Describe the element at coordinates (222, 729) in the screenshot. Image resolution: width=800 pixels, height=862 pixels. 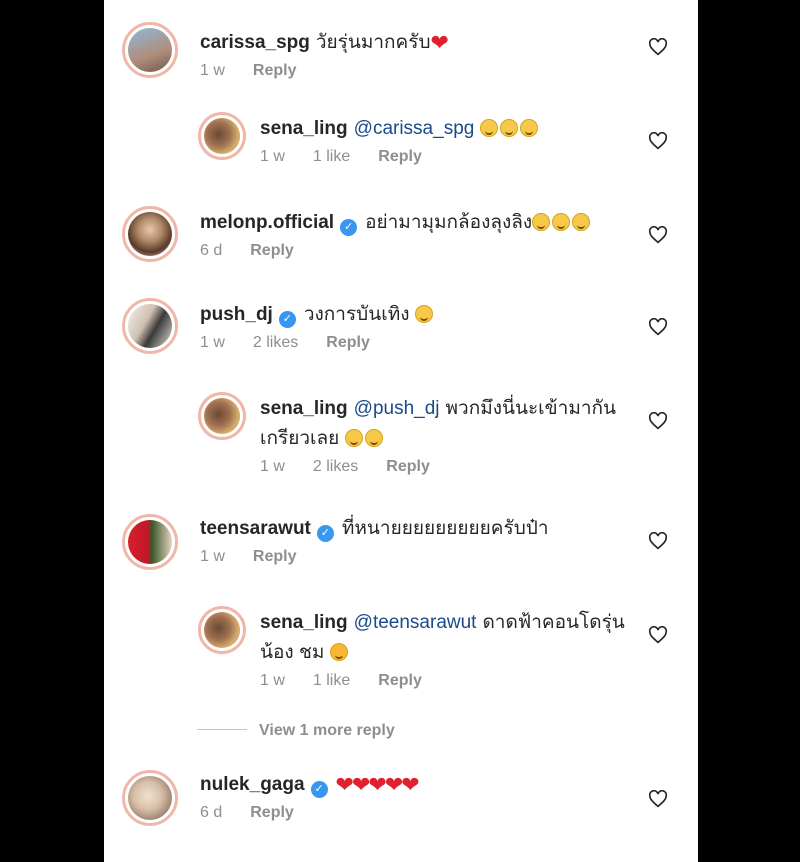
I see `divider` at that location.